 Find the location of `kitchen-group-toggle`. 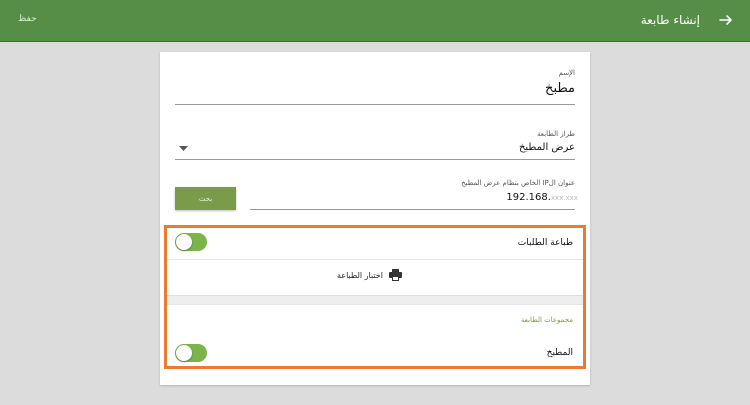

kitchen-group-toggle is located at coordinates (191, 353).